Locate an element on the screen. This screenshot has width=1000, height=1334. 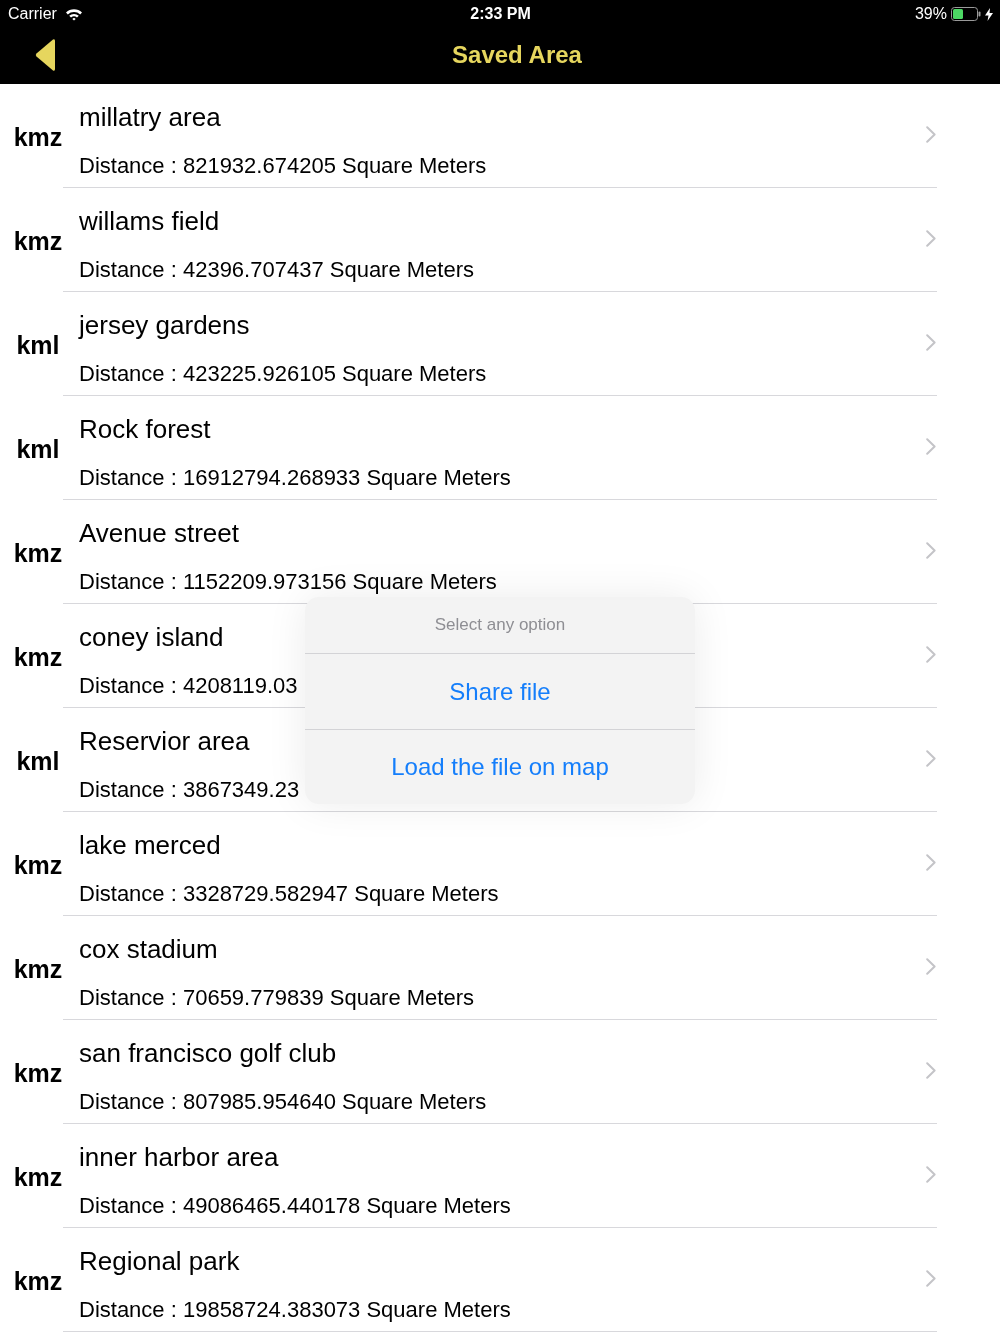
area-text: Distance : 19858724.383073 Square Meters is located at coordinates (295, 1310).